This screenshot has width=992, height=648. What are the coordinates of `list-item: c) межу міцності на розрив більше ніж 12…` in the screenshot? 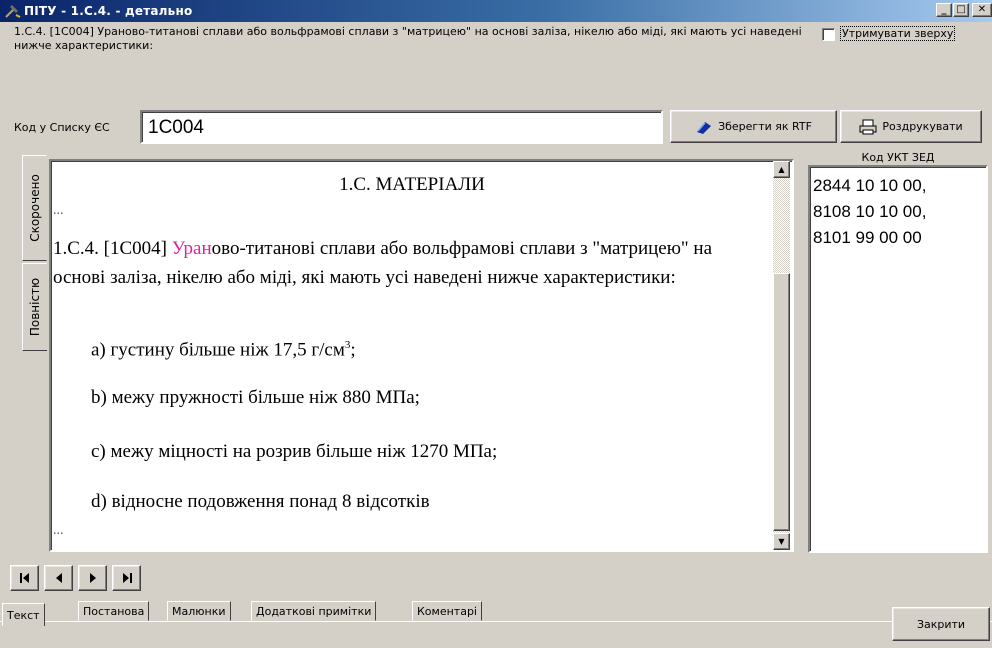 It's located at (294, 451).